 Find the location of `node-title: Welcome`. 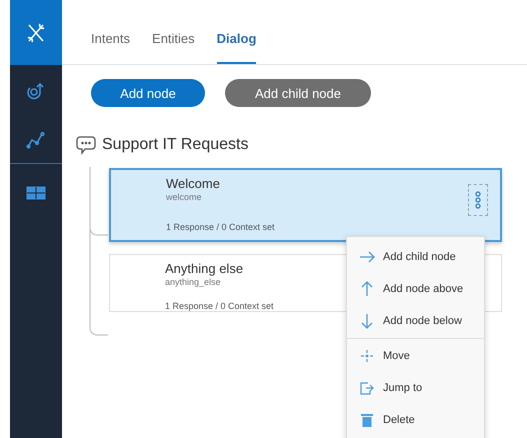

node-title: Welcome is located at coordinates (193, 183).